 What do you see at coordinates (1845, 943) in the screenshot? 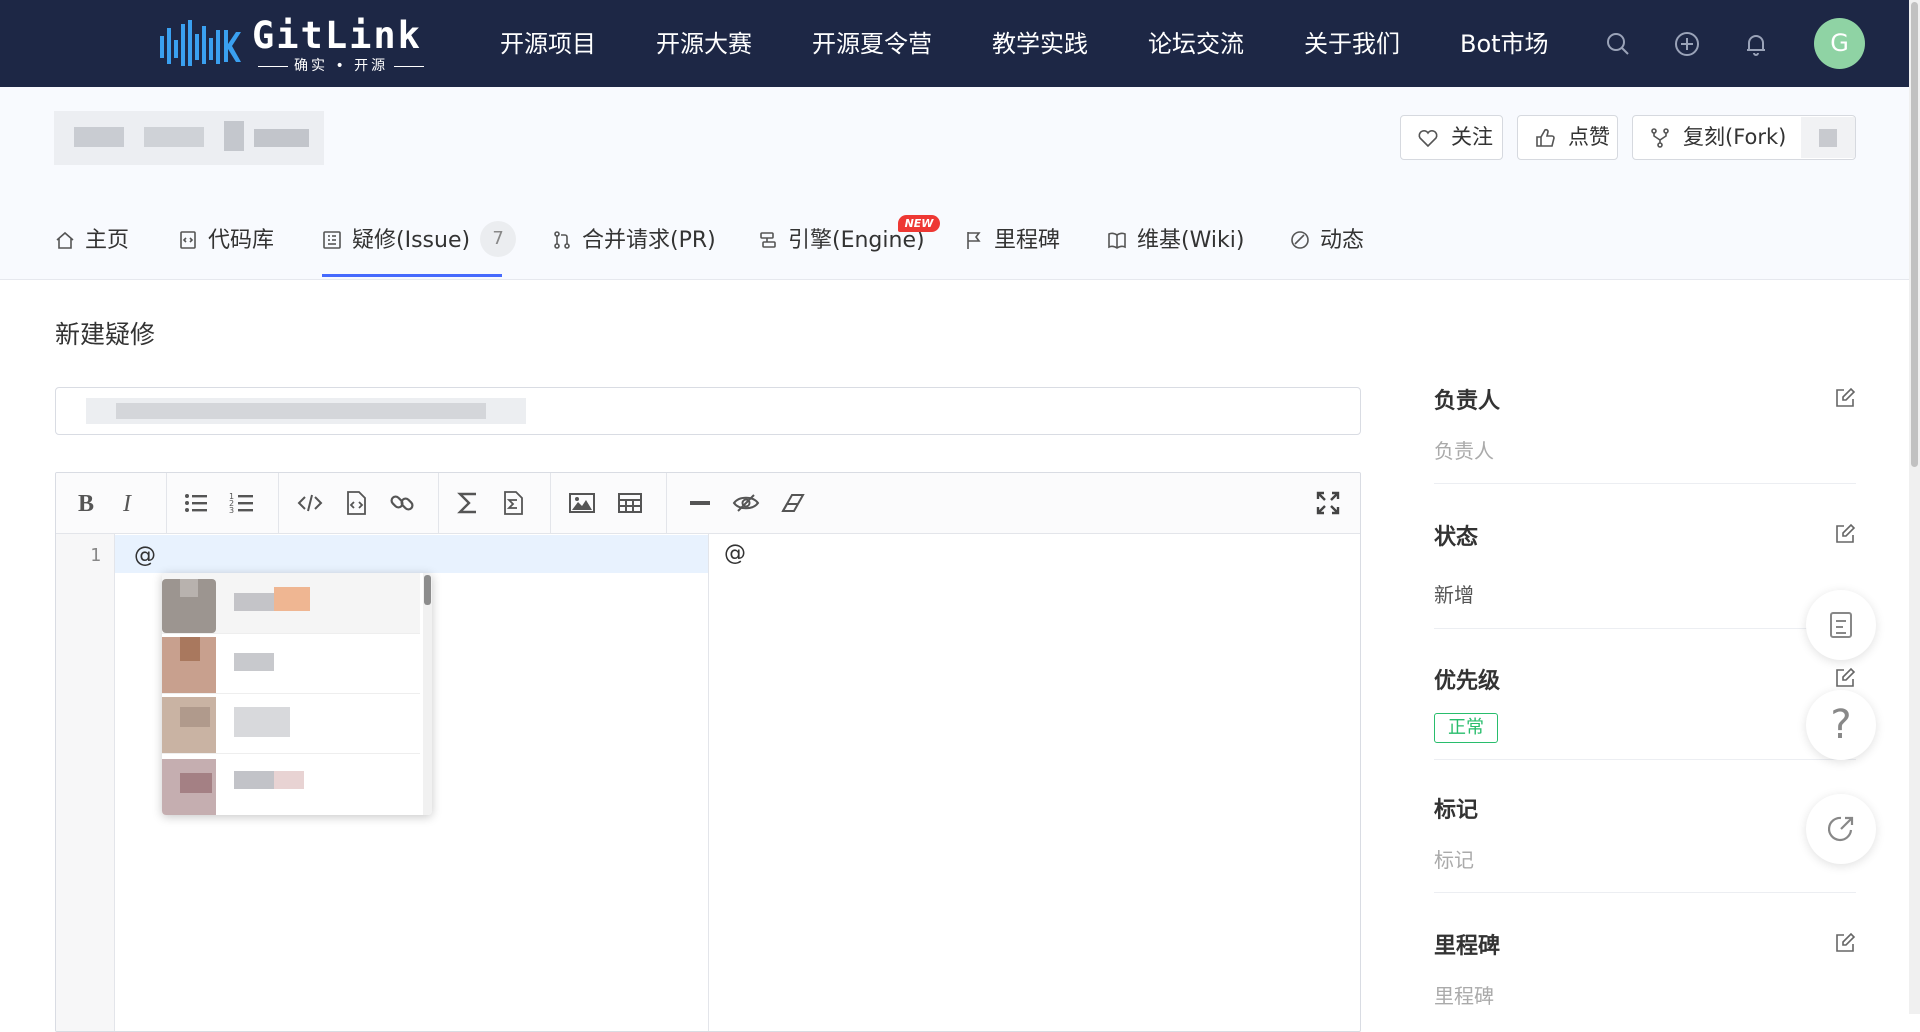
I see `edit-milestone-icon` at bounding box center [1845, 943].